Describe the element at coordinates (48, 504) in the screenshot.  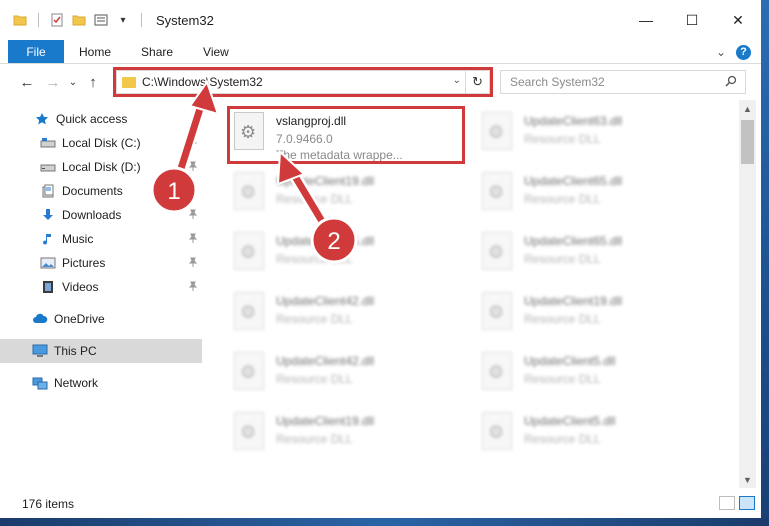
I see `item-count: 176 items` at that location.